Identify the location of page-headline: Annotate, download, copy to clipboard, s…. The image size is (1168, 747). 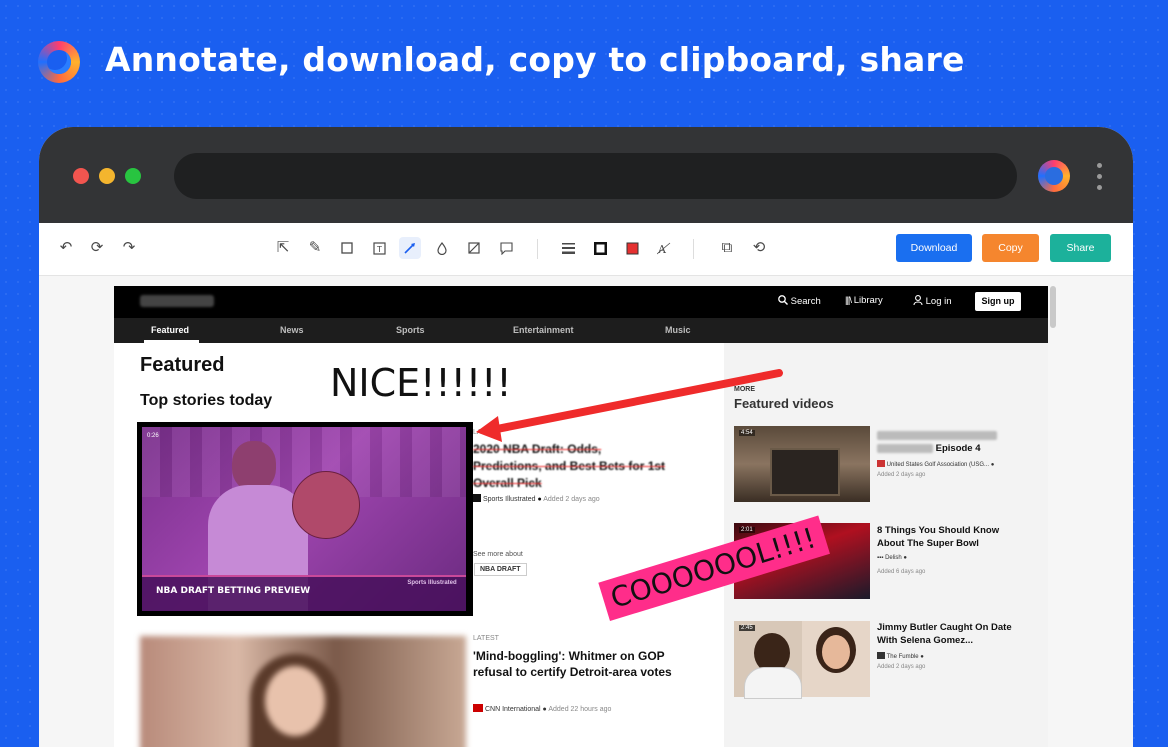
(535, 59).